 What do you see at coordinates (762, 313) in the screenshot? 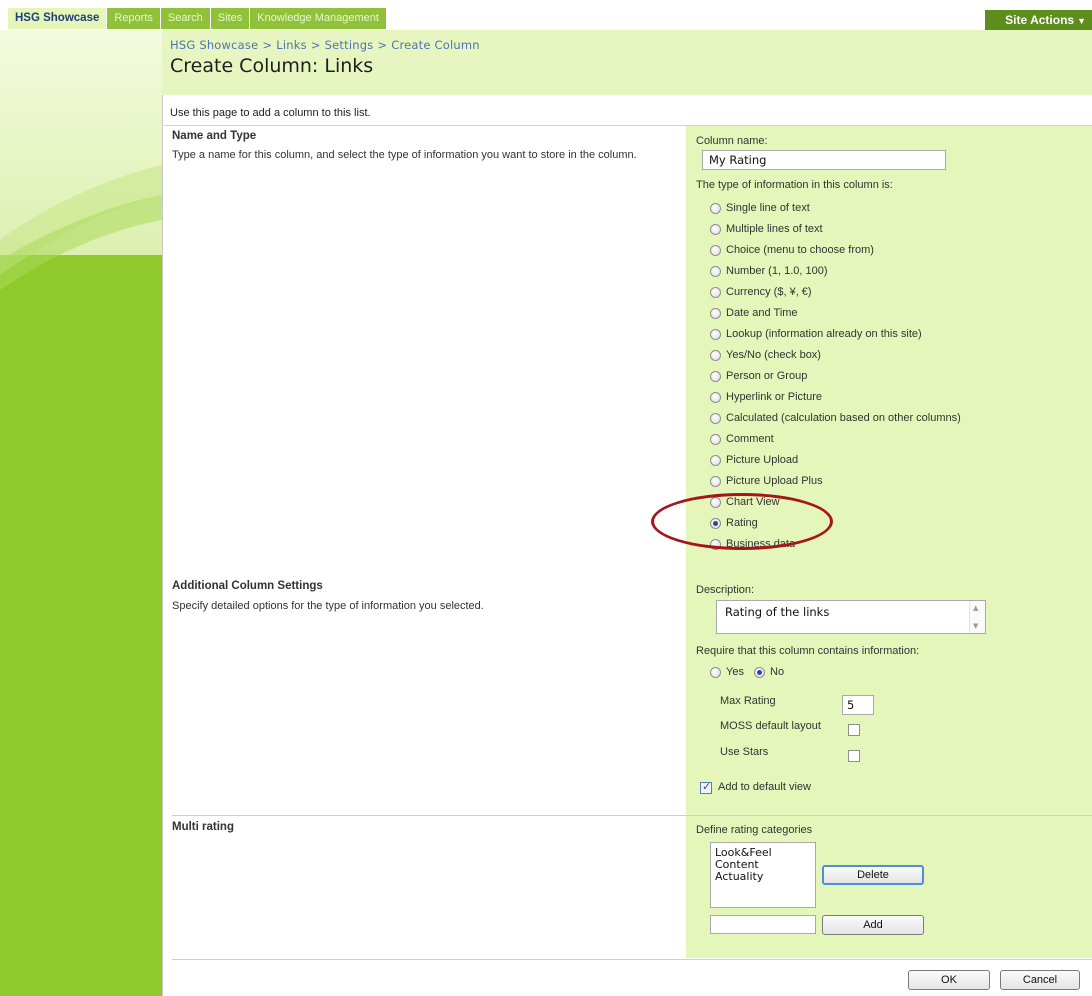
I see `type-option-label: Date and Time` at bounding box center [762, 313].